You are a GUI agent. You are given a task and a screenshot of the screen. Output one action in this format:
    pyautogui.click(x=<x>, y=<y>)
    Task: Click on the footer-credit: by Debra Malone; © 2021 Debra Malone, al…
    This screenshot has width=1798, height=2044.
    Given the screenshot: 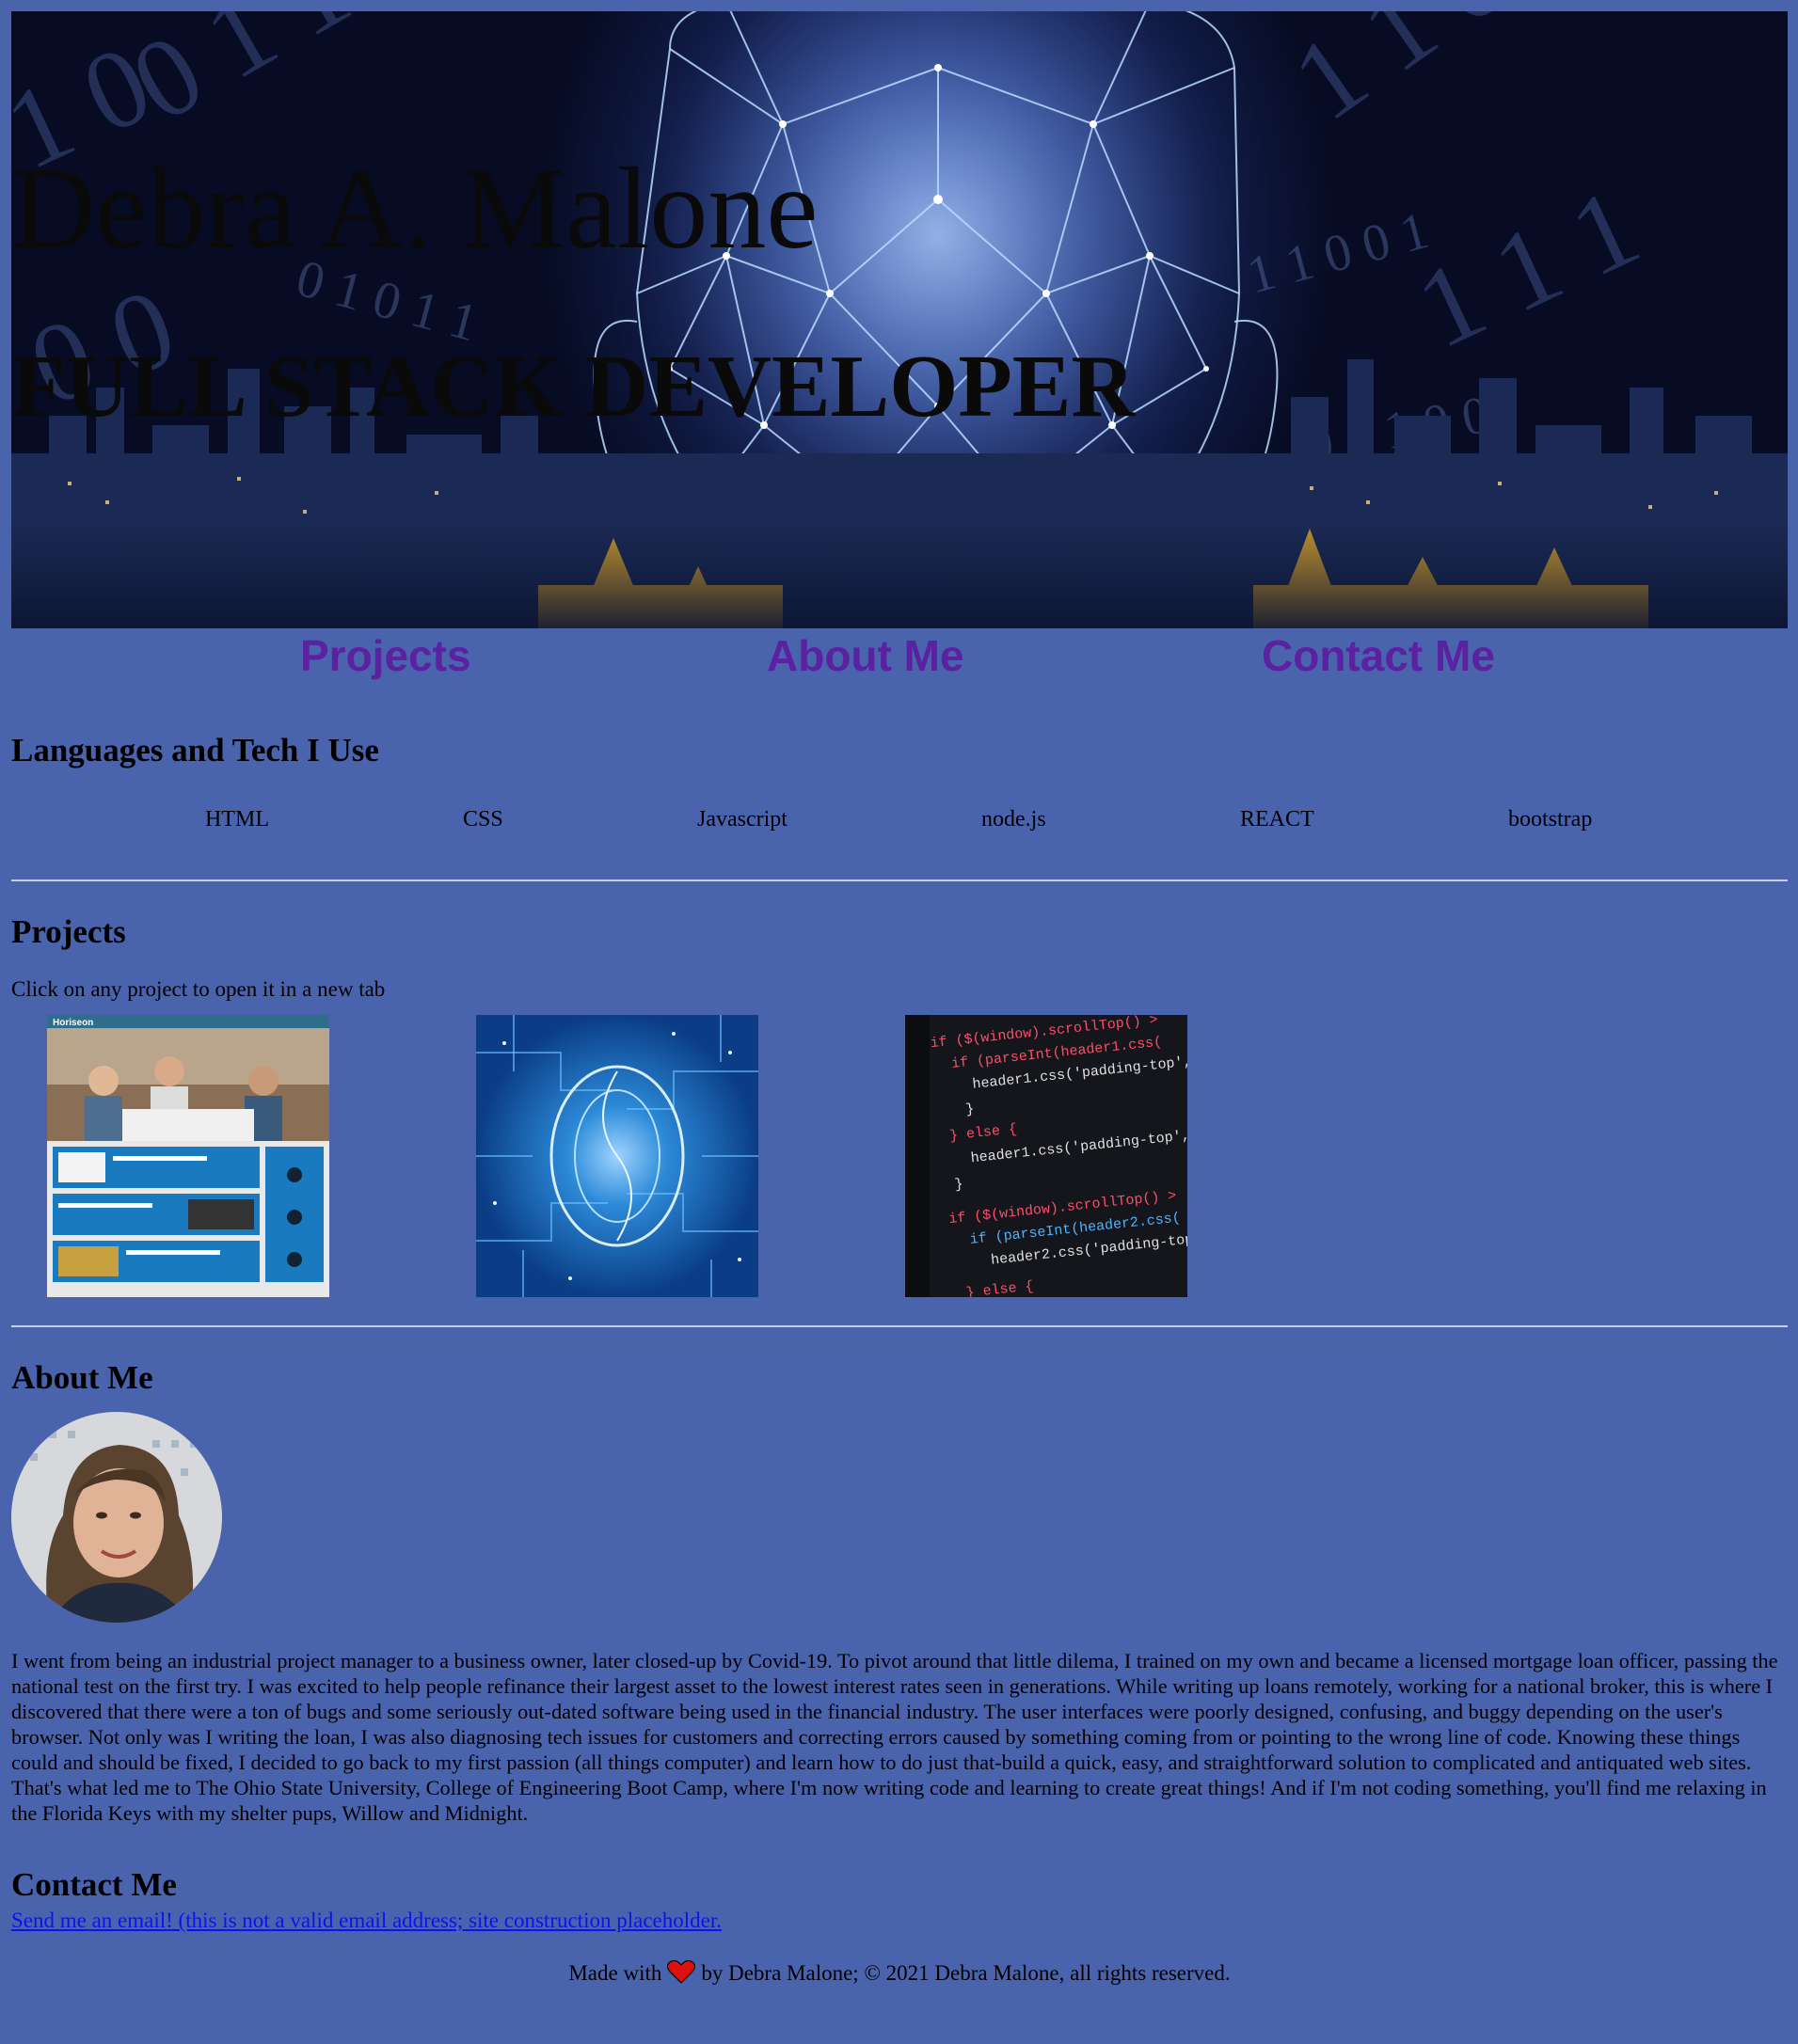 What is the action you would take?
    pyautogui.click(x=966, y=1973)
    